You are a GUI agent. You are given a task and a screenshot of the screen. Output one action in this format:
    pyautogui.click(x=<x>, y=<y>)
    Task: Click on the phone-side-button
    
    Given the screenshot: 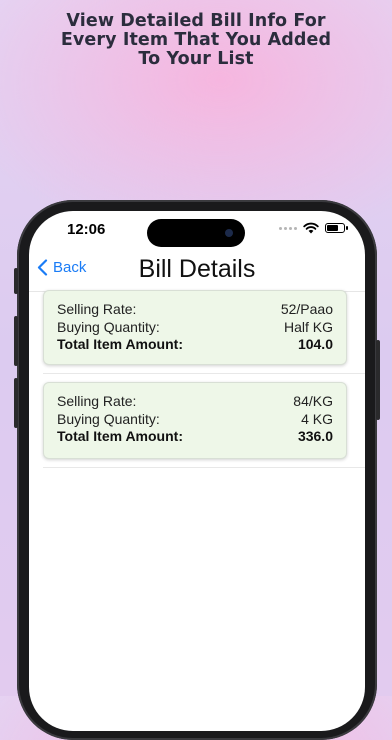 What is the action you would take?
    pyautogui.click(x=16, y=281)
    